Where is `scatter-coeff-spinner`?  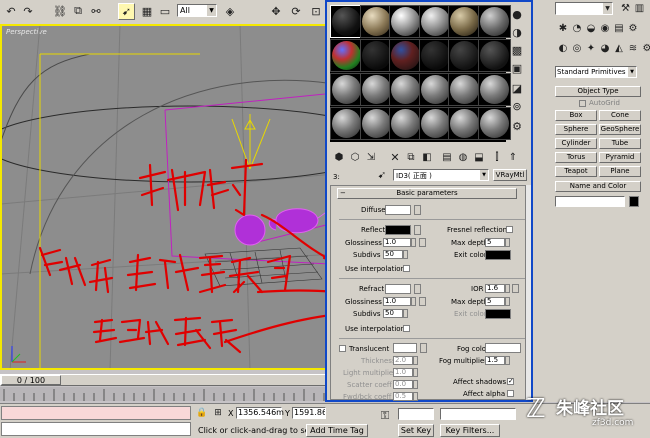
scatter-coeff-spinner is located at coordinates (415, 384).